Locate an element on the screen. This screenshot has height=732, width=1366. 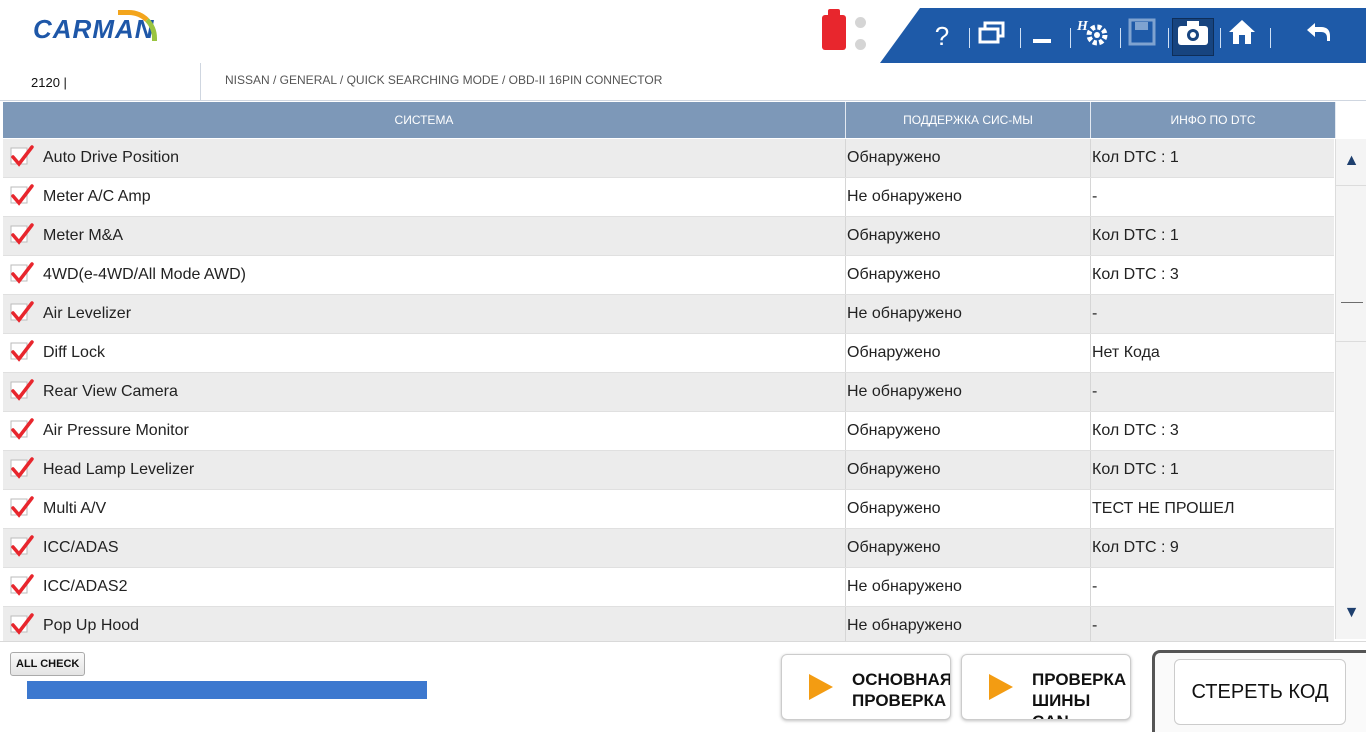
system-name: Auto Drive Position is located at coordinates (111, 157).